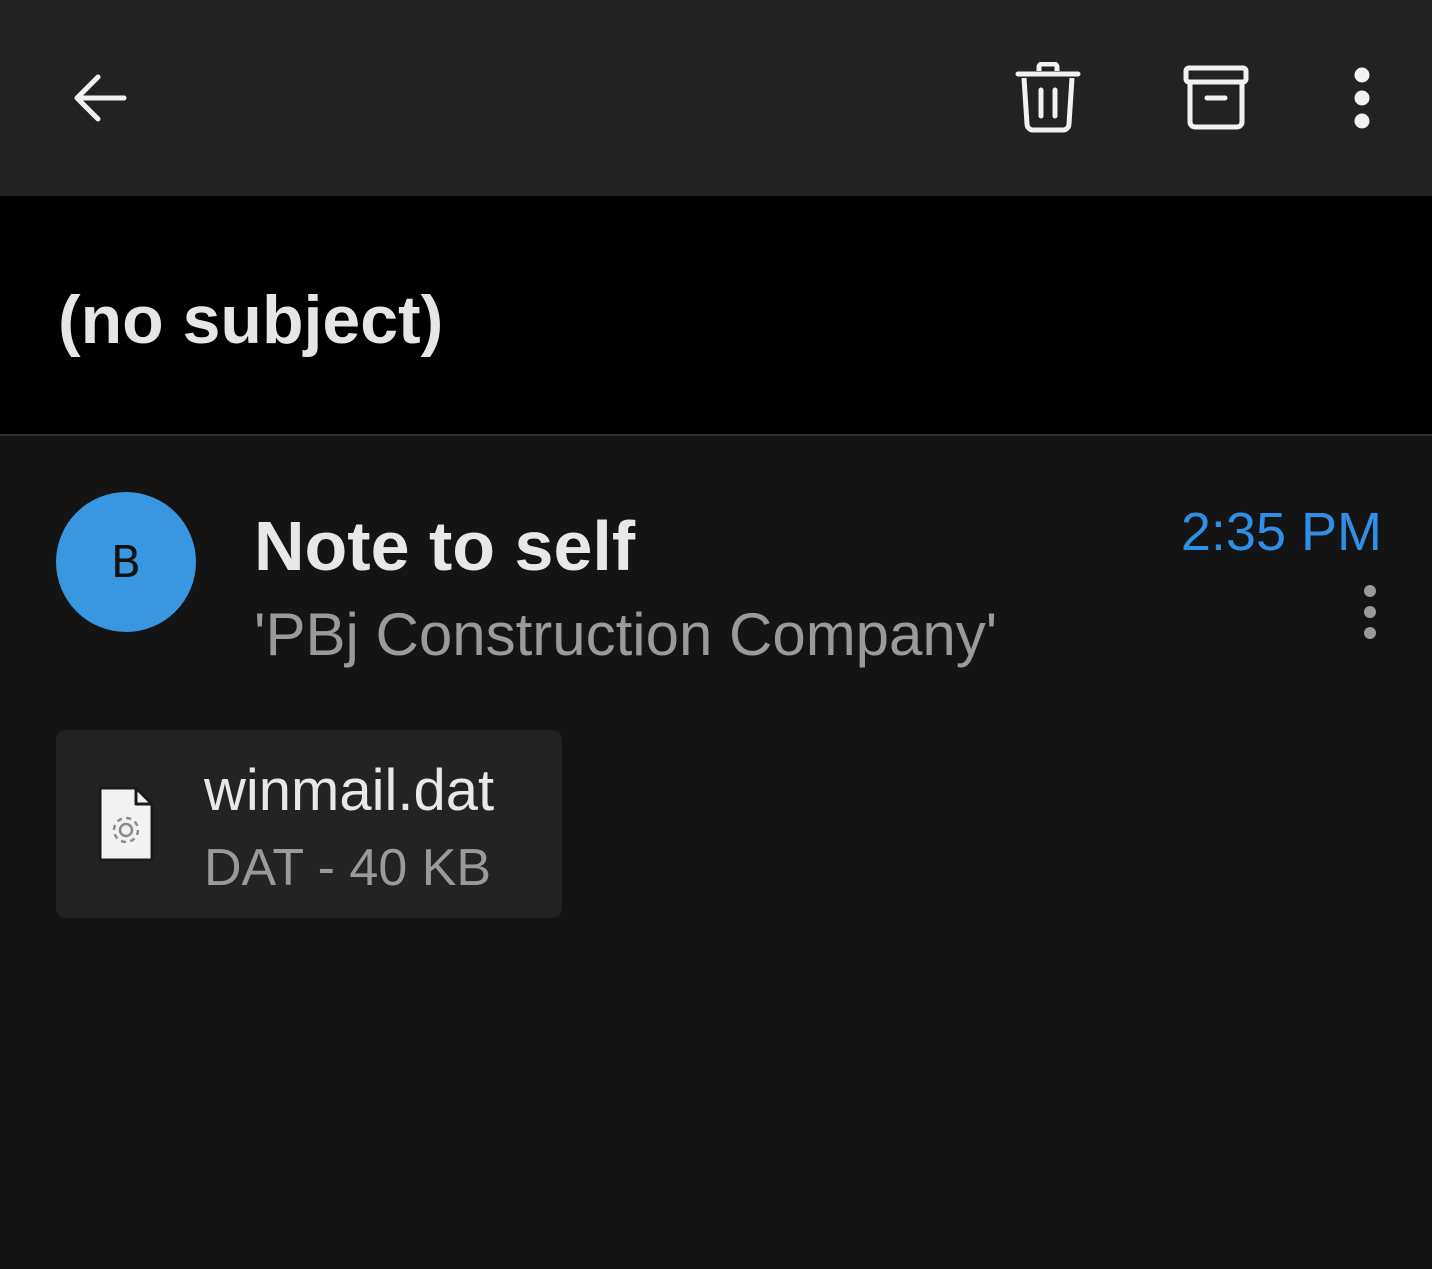  I want to click on back-button, so click(100, 98).